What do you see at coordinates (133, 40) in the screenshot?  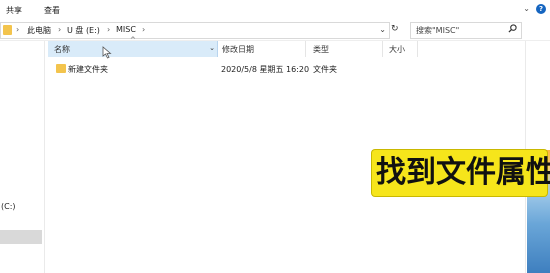 I see `sort-ascending-icon: ^` at bounding box center [133, 40].